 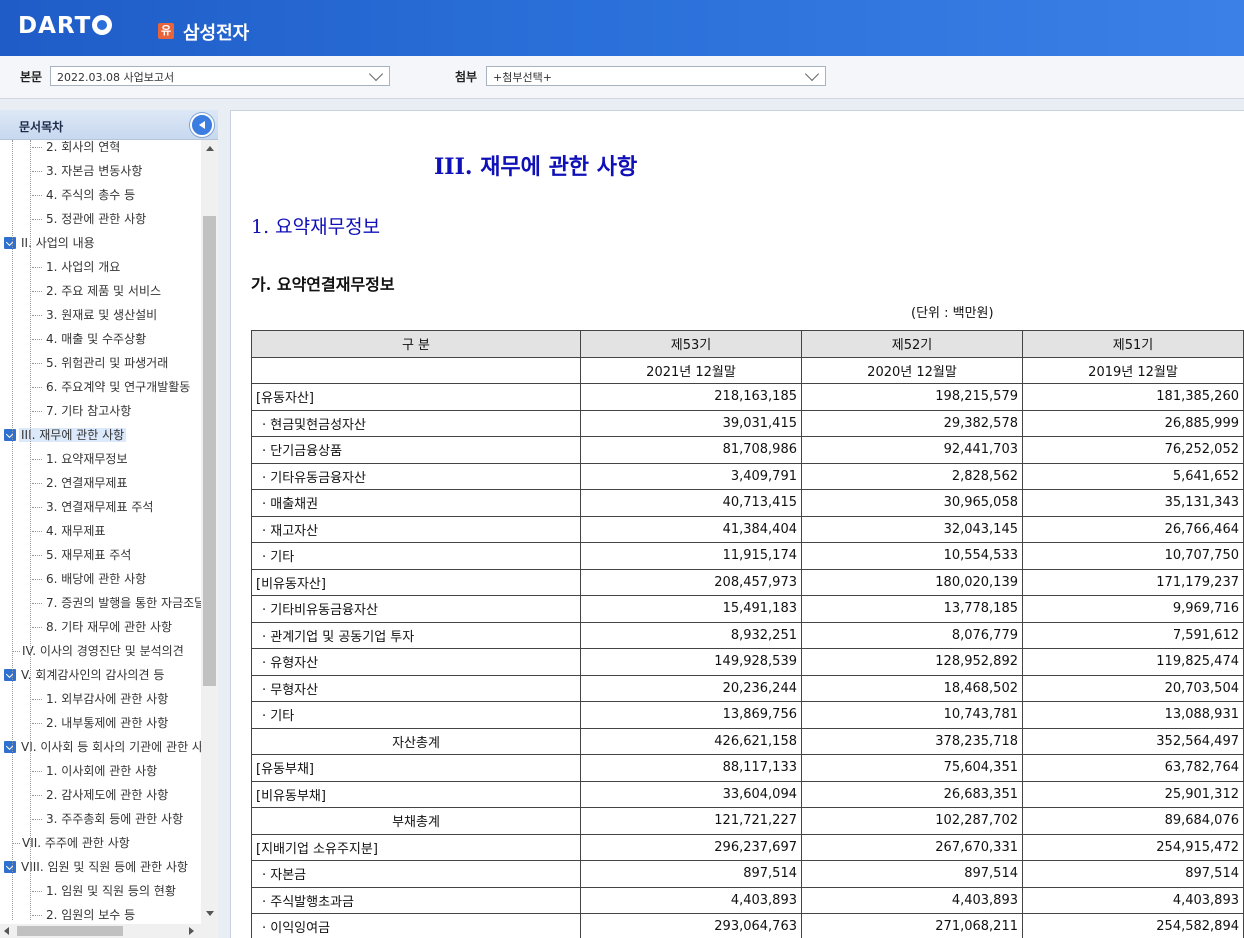 What do you see at coordinates (912, 556) in the screenshot?
I see `value-cell: 10,554,533` at bounding box center [912, 556].